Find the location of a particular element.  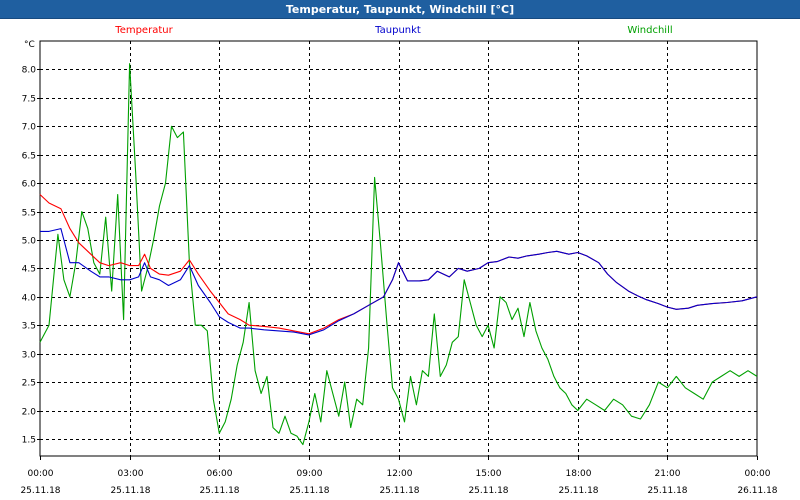

legend-temperatur: Temperatur is located at coordinates (143, 30).